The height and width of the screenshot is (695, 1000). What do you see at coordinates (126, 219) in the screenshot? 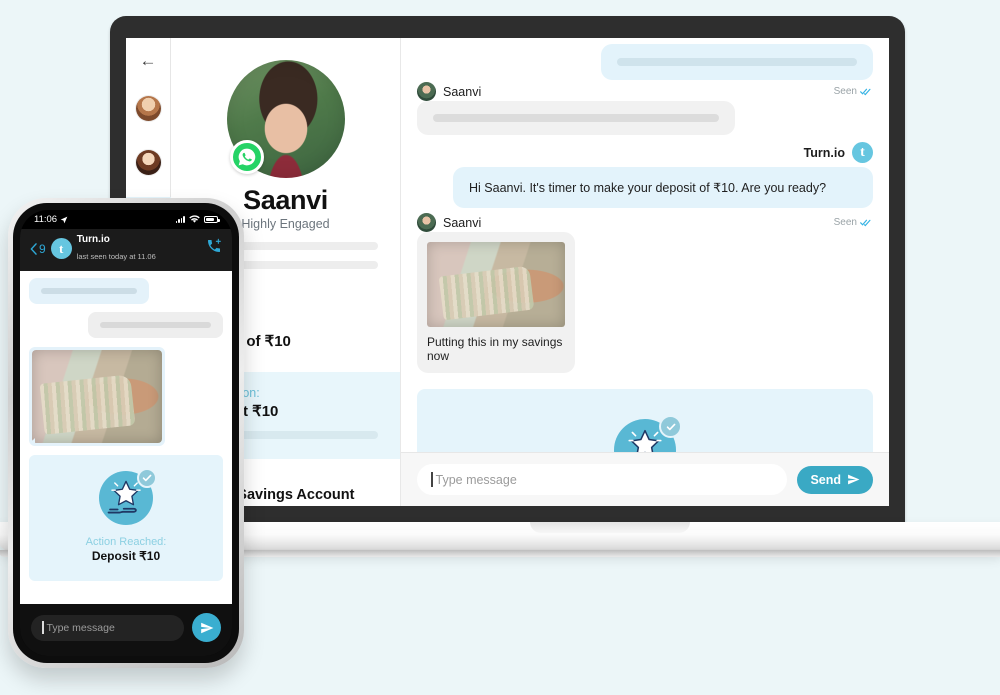
I see `phone-status-bar: 11:06` at bounding box center [126, 219].